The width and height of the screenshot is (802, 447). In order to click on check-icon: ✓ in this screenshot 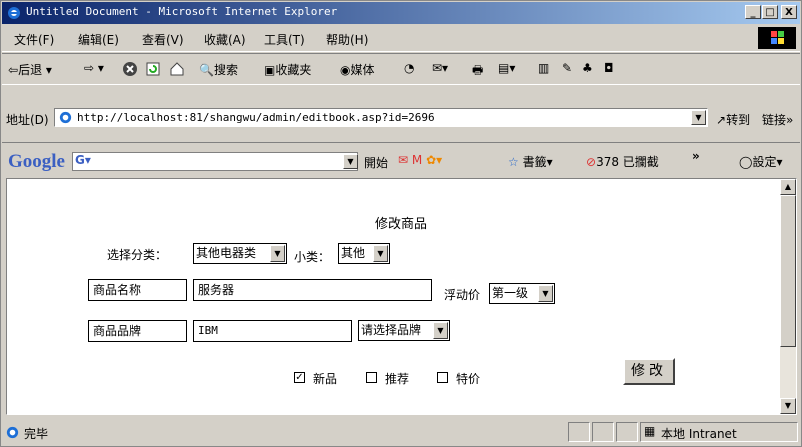, I will do `click(299, 377)`.